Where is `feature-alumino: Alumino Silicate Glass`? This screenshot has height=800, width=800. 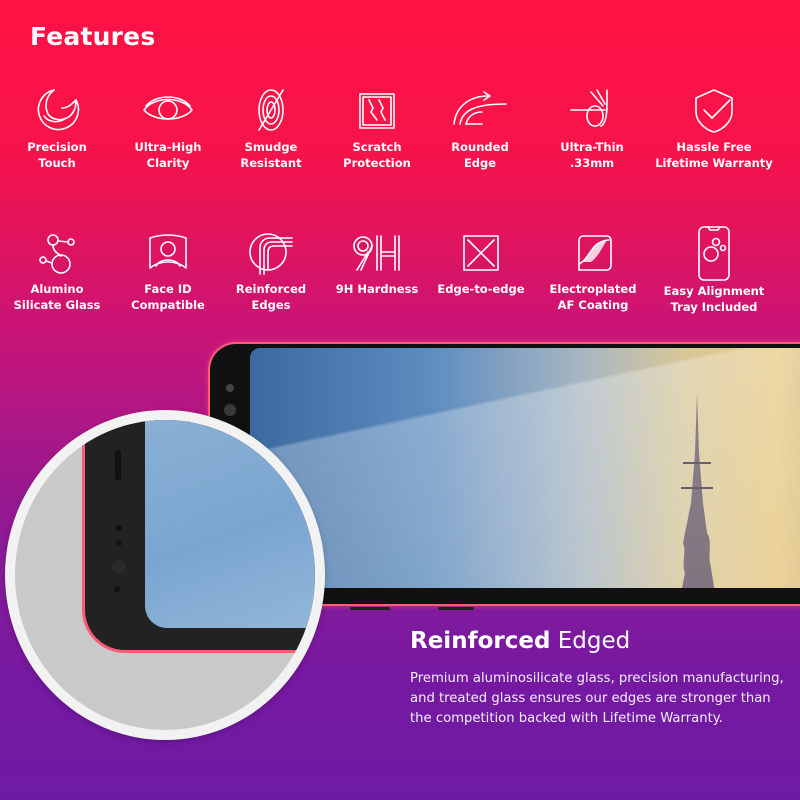 feature-alumino: Alumino Silicate Glass is located at coordinates (58, 271).